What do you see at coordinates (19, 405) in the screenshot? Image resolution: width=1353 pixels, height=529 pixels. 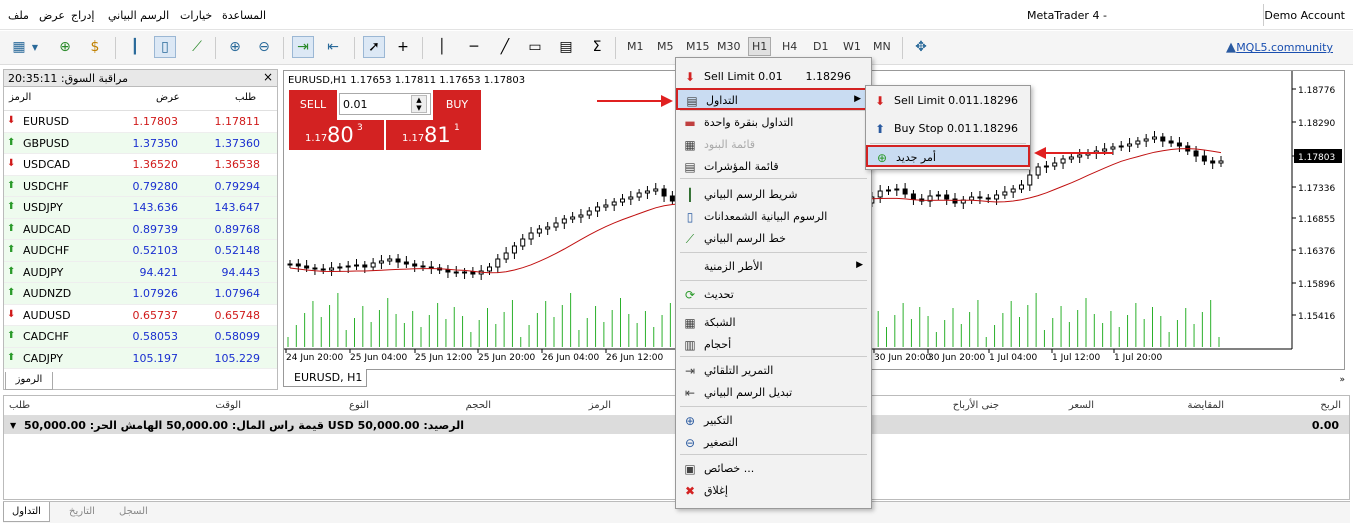 I see `col-order: طلب` at bounding box center [19, 405].